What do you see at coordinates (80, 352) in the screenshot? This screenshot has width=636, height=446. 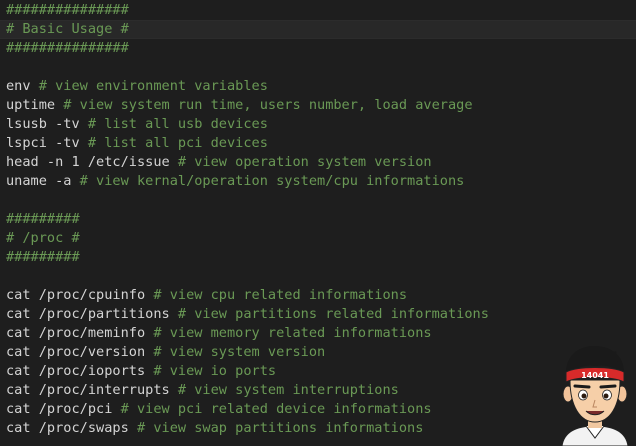 I see `code-text: cat /proc/version` at bounding box center [80, 352].